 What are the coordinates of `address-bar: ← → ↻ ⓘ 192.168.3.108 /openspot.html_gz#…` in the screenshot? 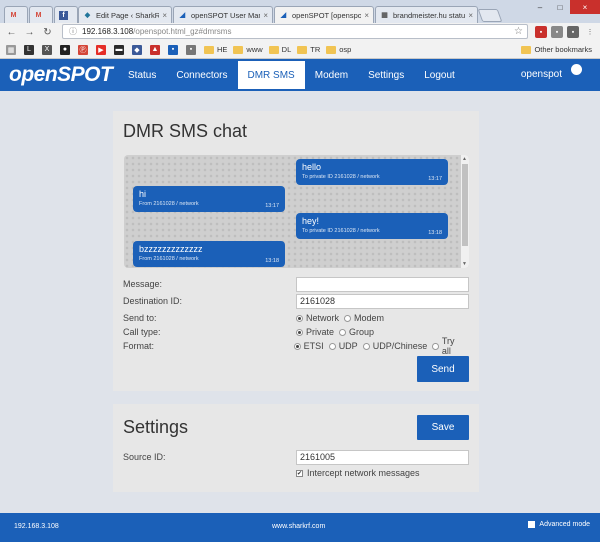 It's located at (300, 32).